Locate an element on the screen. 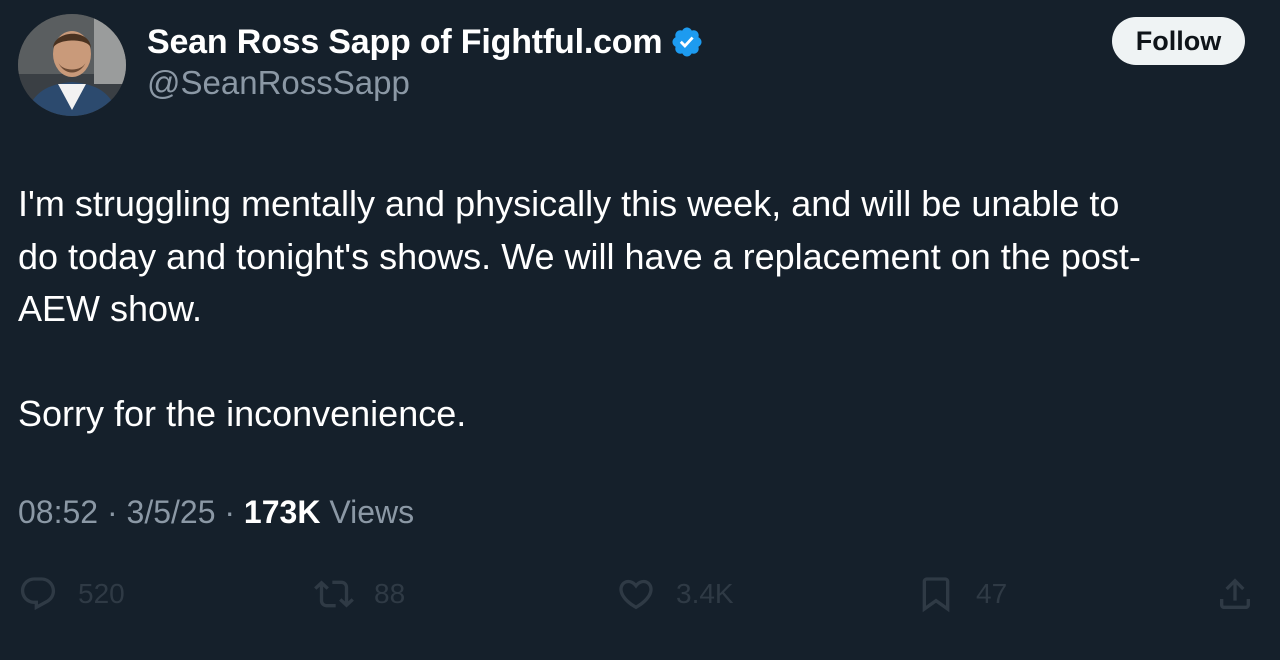 Image resolution: width=1280 pixels, height=660 pixels. views-label: Views is located at coordinates (372, 512).